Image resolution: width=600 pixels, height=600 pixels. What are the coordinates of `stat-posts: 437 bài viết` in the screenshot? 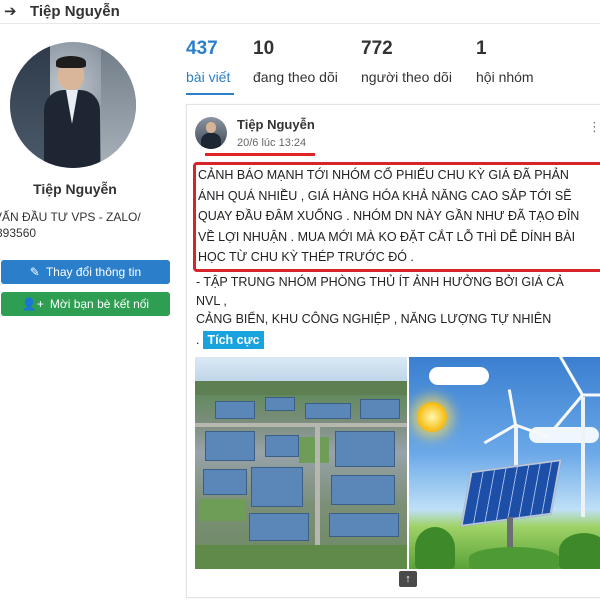 It's located at (210, 66).